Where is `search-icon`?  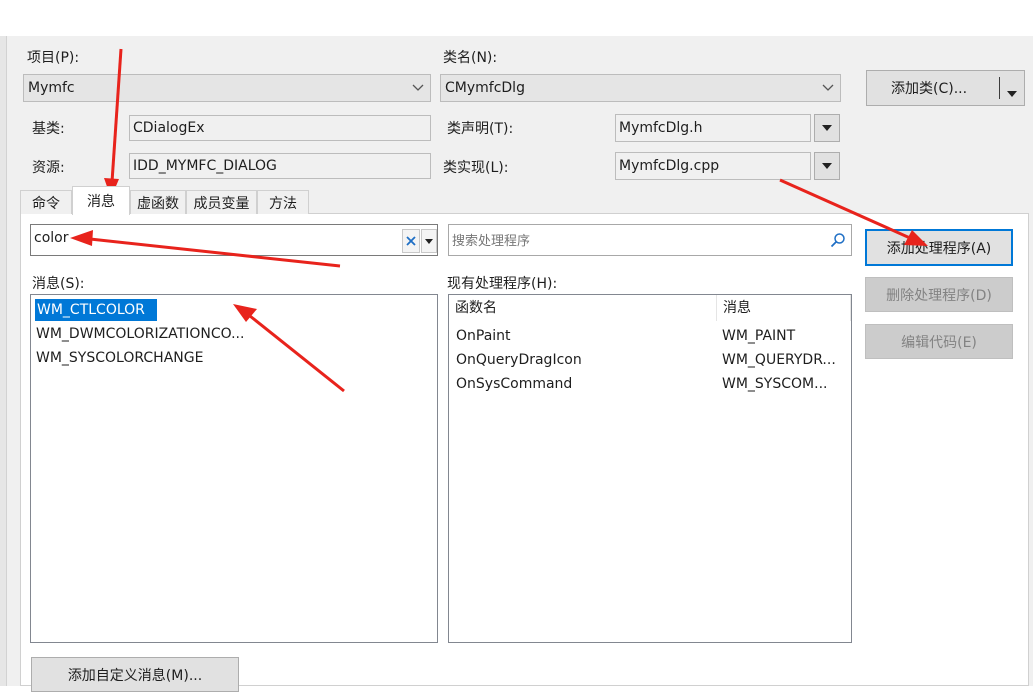 search-icon is located at coordinates (838, 242).